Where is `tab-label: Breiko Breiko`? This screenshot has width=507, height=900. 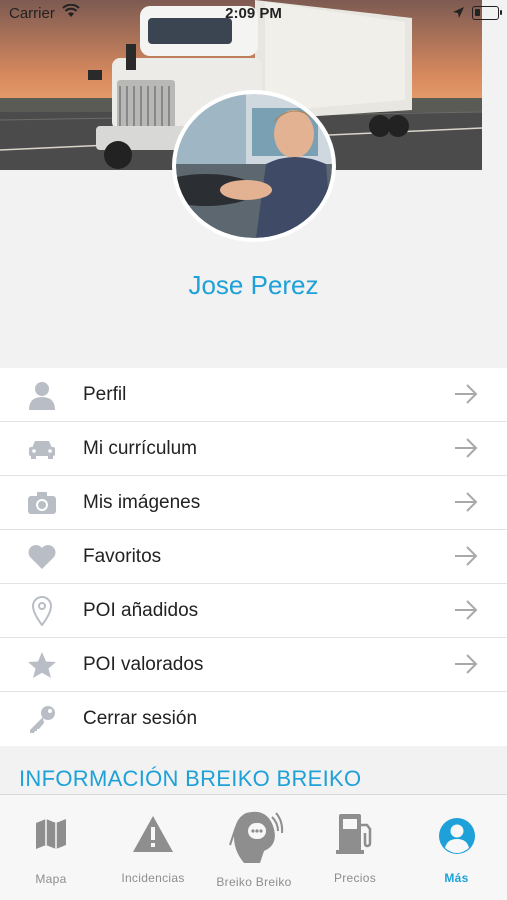 tab-label: Breiko Breiko is located at coordinates (254, 882).